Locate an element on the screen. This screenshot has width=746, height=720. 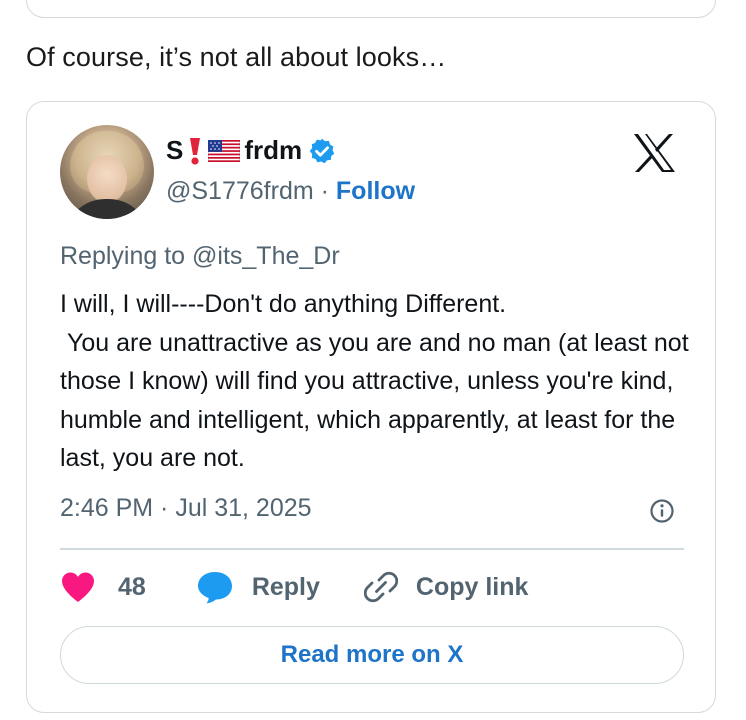
handle-row: @S1776frdm · Follow is located at coordinates (290, 191).